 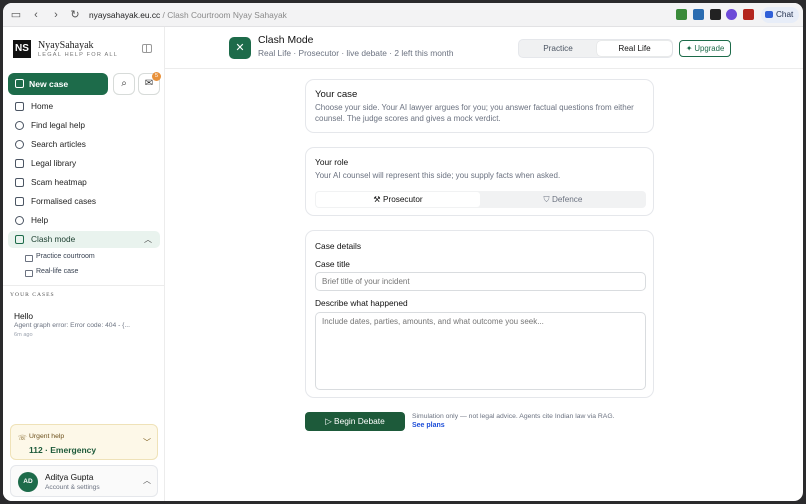 I want to click on briefcase-icon, so click(x=19, y=201).